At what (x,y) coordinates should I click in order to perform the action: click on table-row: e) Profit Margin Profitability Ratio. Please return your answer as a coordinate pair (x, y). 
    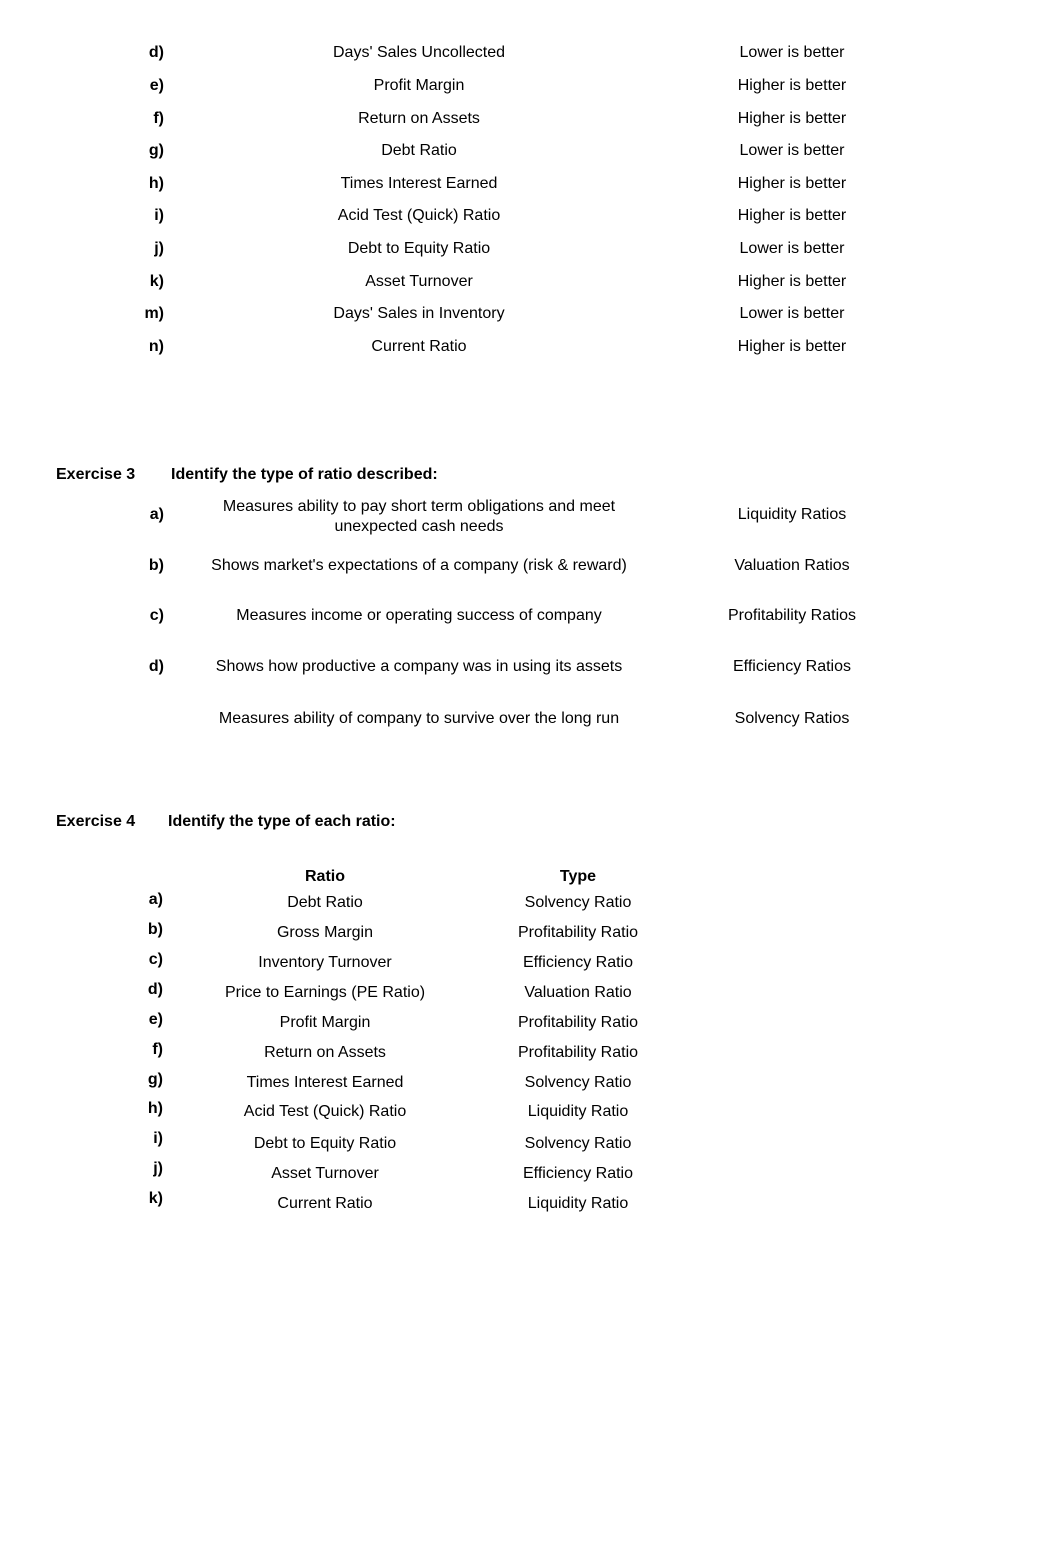
    Looking at the image, I should click on (531, 1024).